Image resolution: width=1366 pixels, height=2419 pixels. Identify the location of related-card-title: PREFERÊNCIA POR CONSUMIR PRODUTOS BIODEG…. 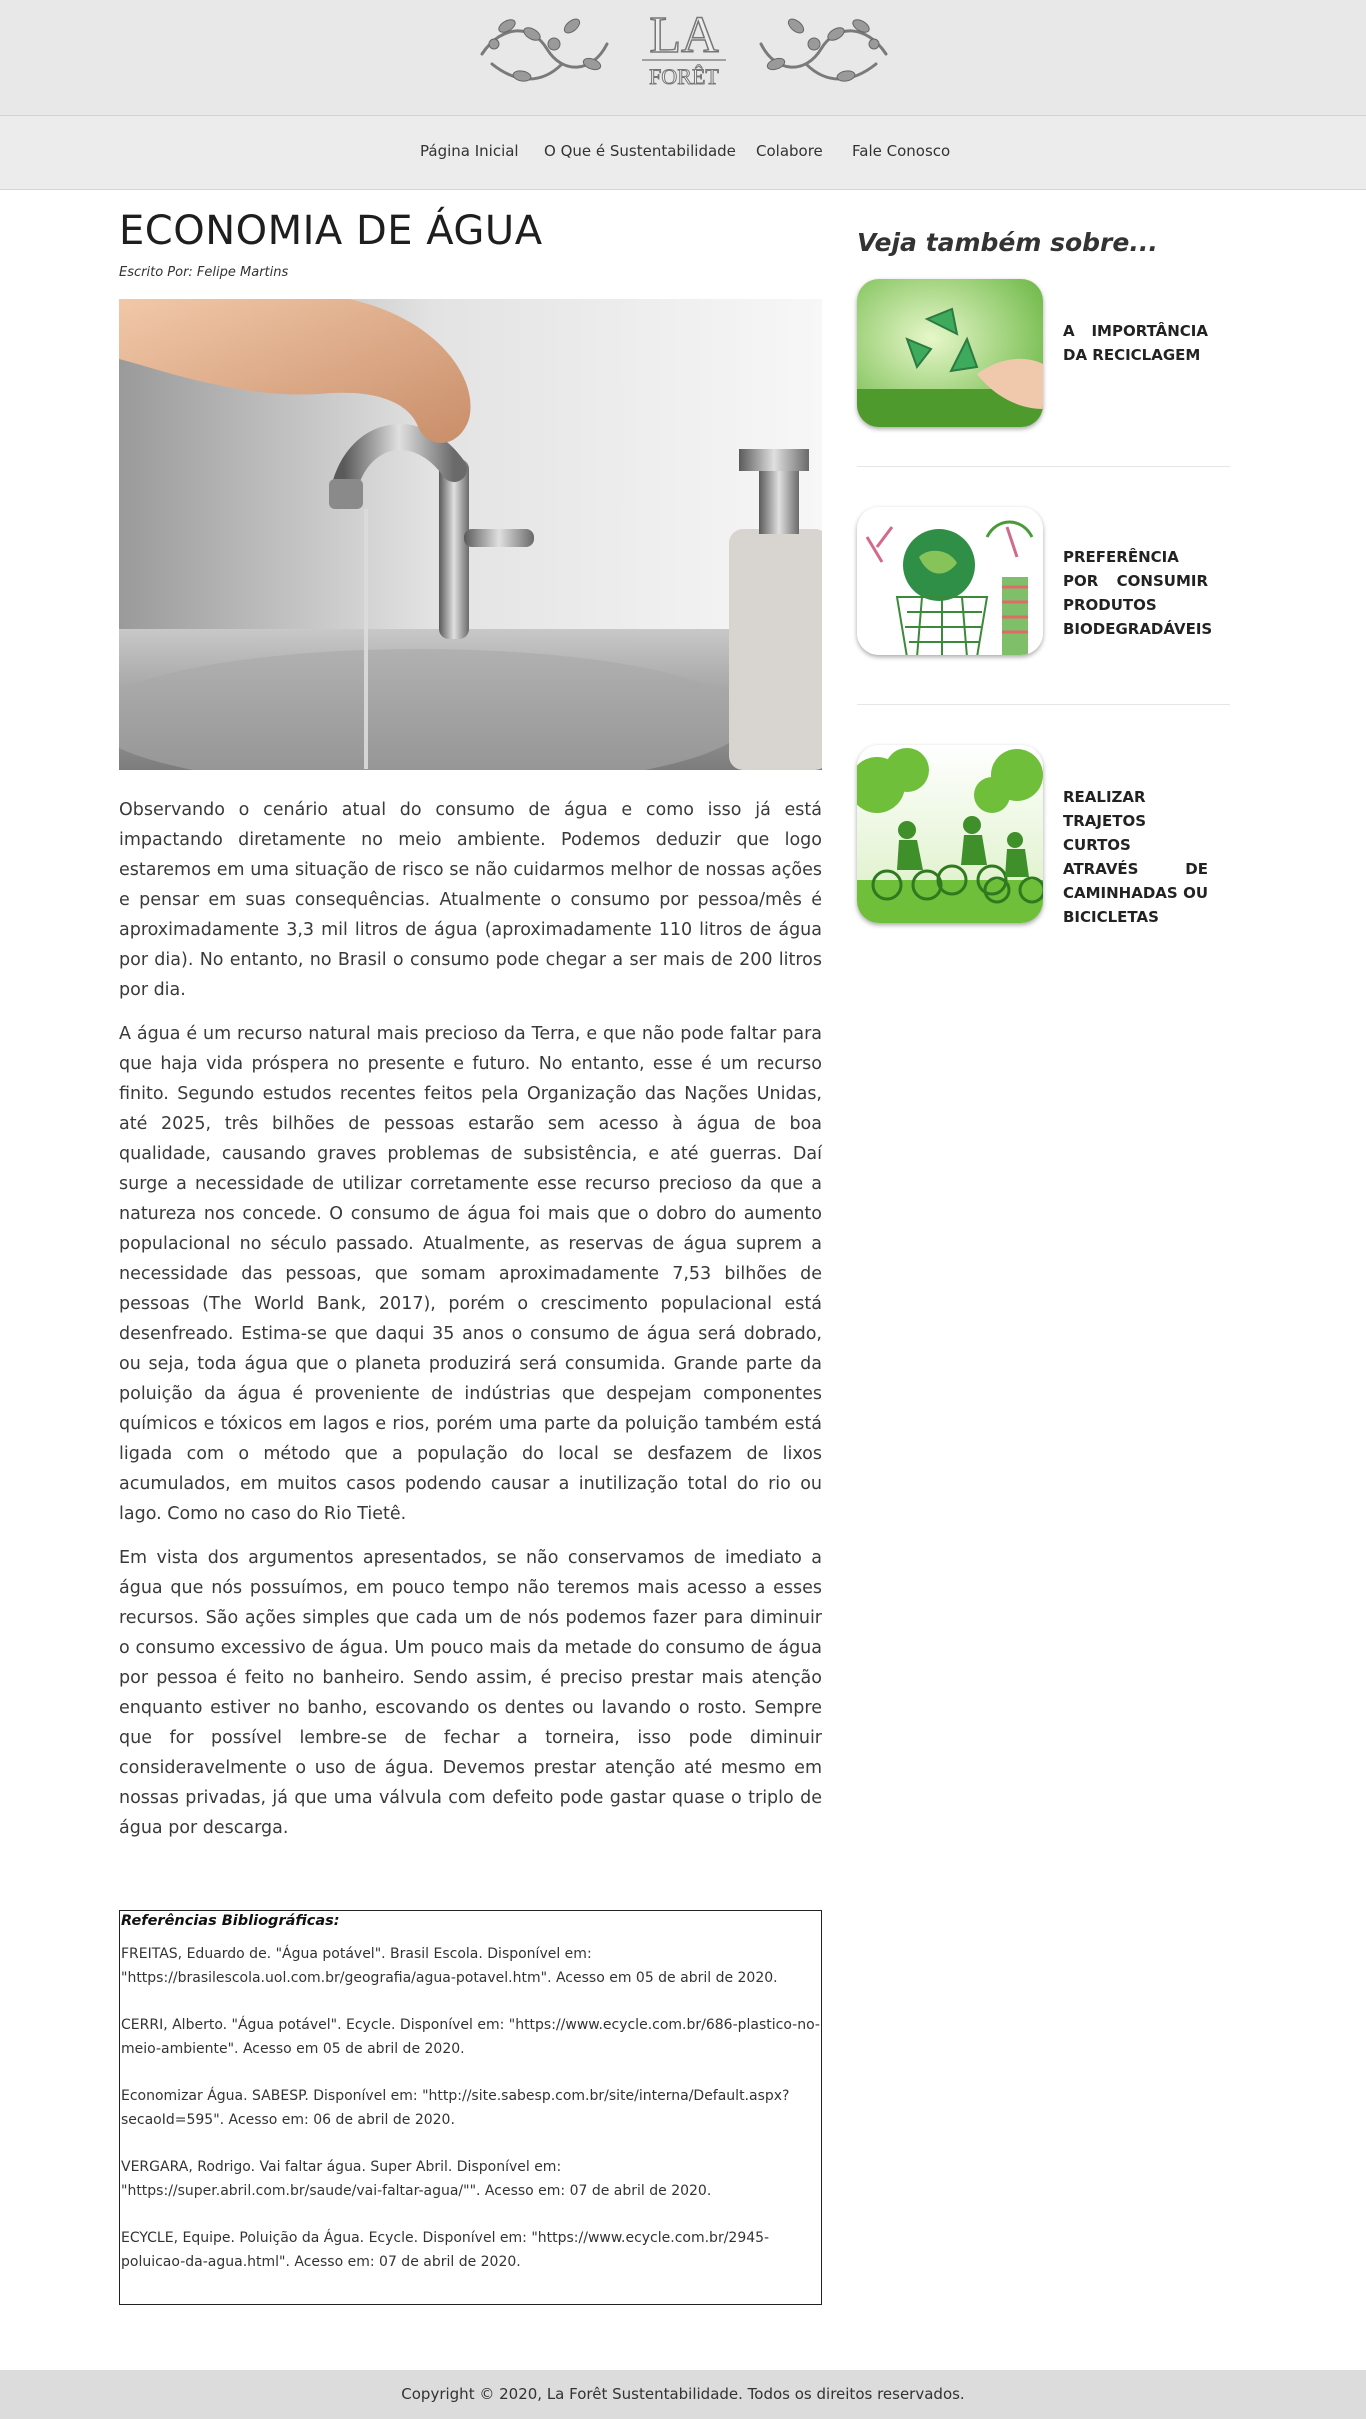
(1137, 593).